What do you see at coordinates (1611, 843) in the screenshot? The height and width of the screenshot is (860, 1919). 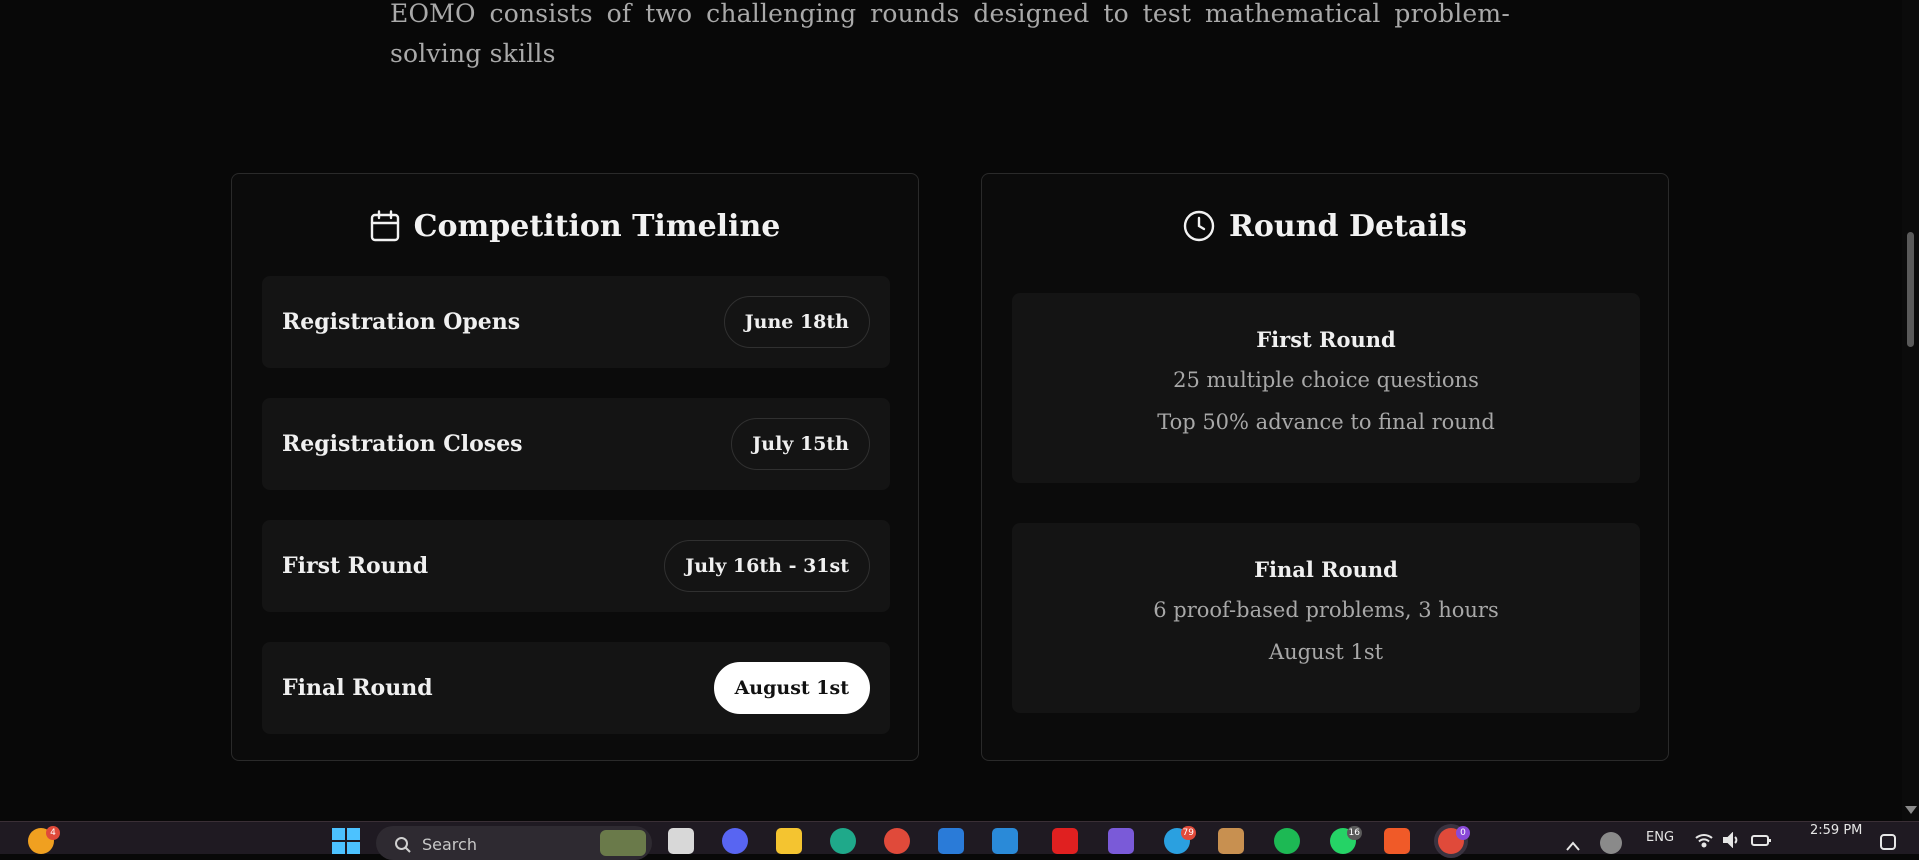 I see `onedrive-icon` at bounding box center [1611, 843].